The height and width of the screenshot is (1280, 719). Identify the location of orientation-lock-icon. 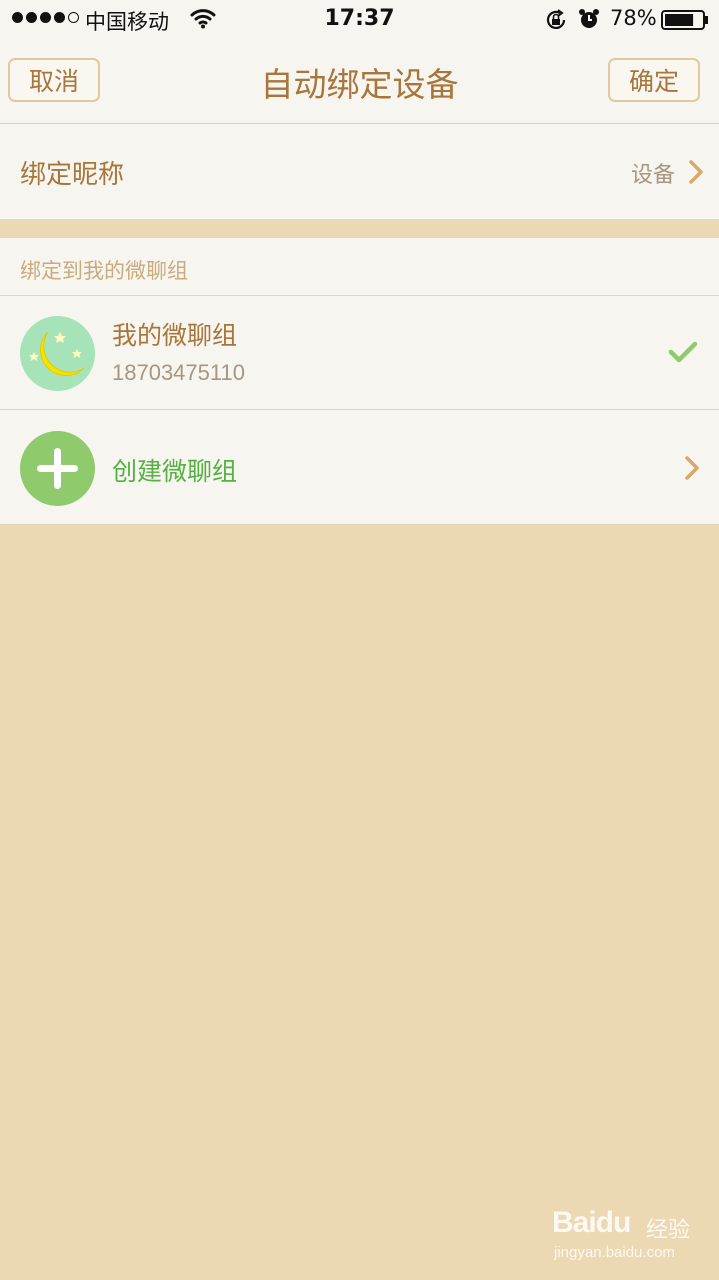
(556, 19).